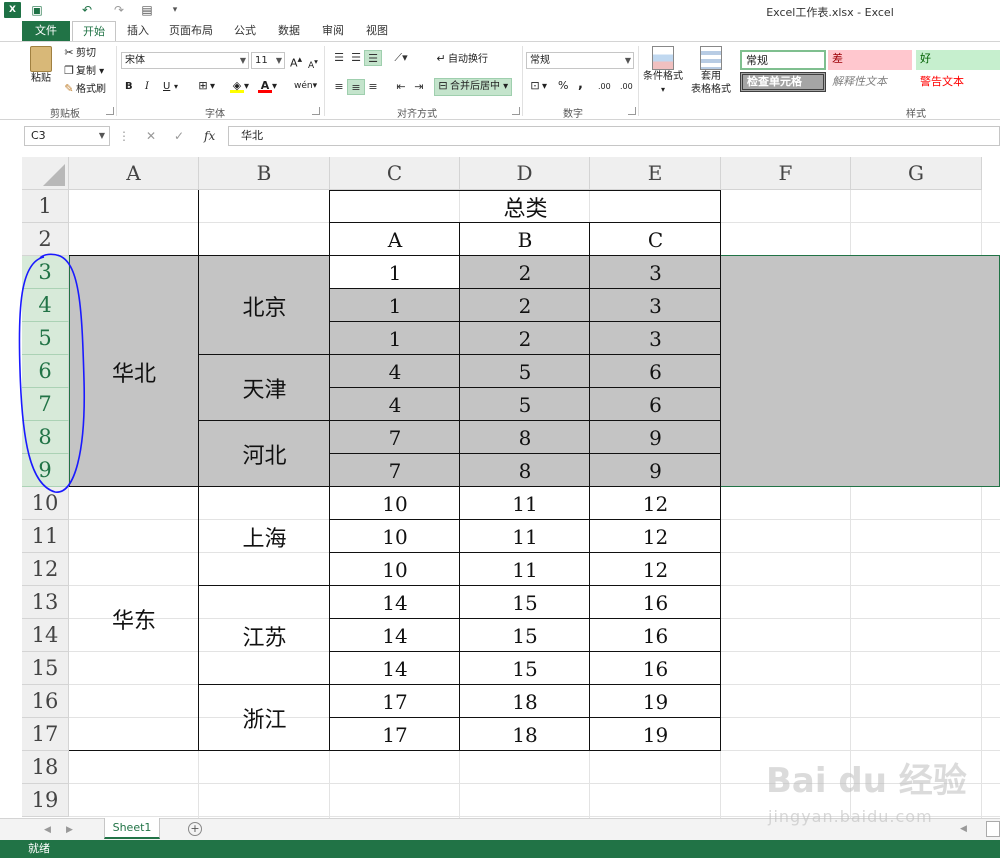 Image resolution: width=1000 pixels, height=858 pixels. I want to click on clipboard-launcher-icon, so click(110, 111).